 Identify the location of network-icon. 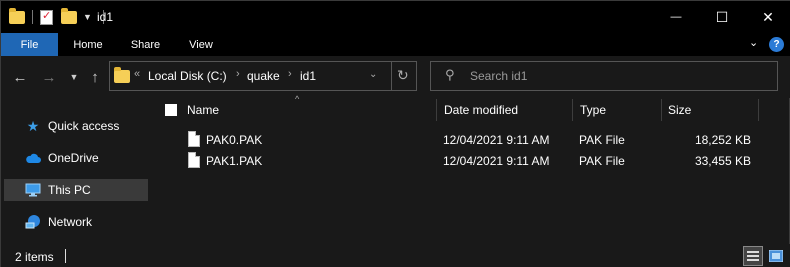
(33, 222).